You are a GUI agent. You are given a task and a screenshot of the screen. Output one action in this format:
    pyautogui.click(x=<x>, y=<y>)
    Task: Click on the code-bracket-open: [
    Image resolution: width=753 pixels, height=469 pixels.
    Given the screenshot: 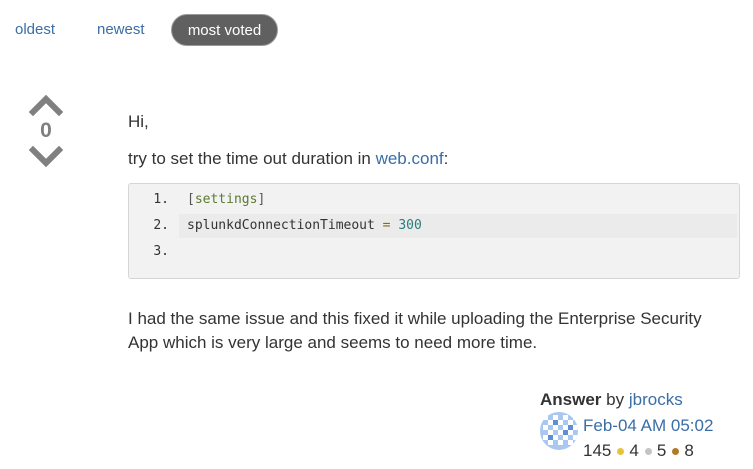 What is the action you would take?
    pyautogui.click(x=191, y=199)
    